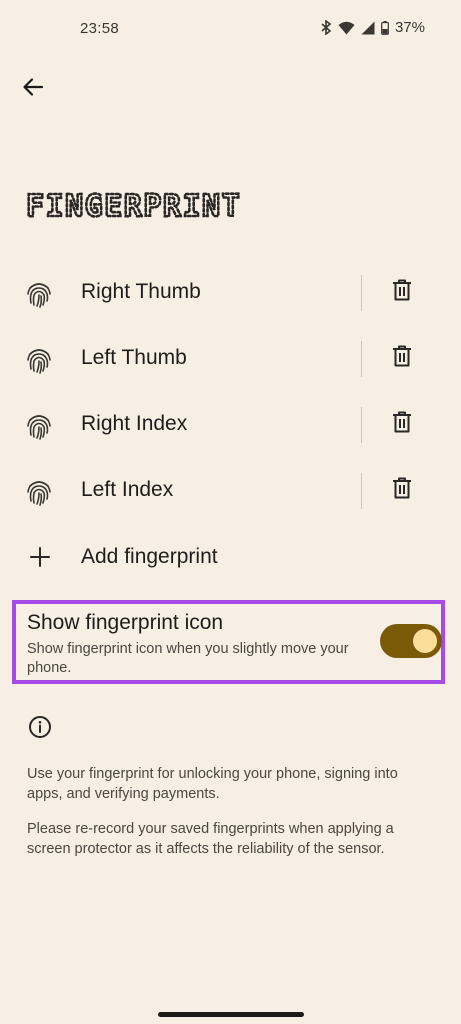 The image size is (461, 1024). Describe the element at coordinates (385, 27) in the screenshot. I see `battery-icon` at that location.